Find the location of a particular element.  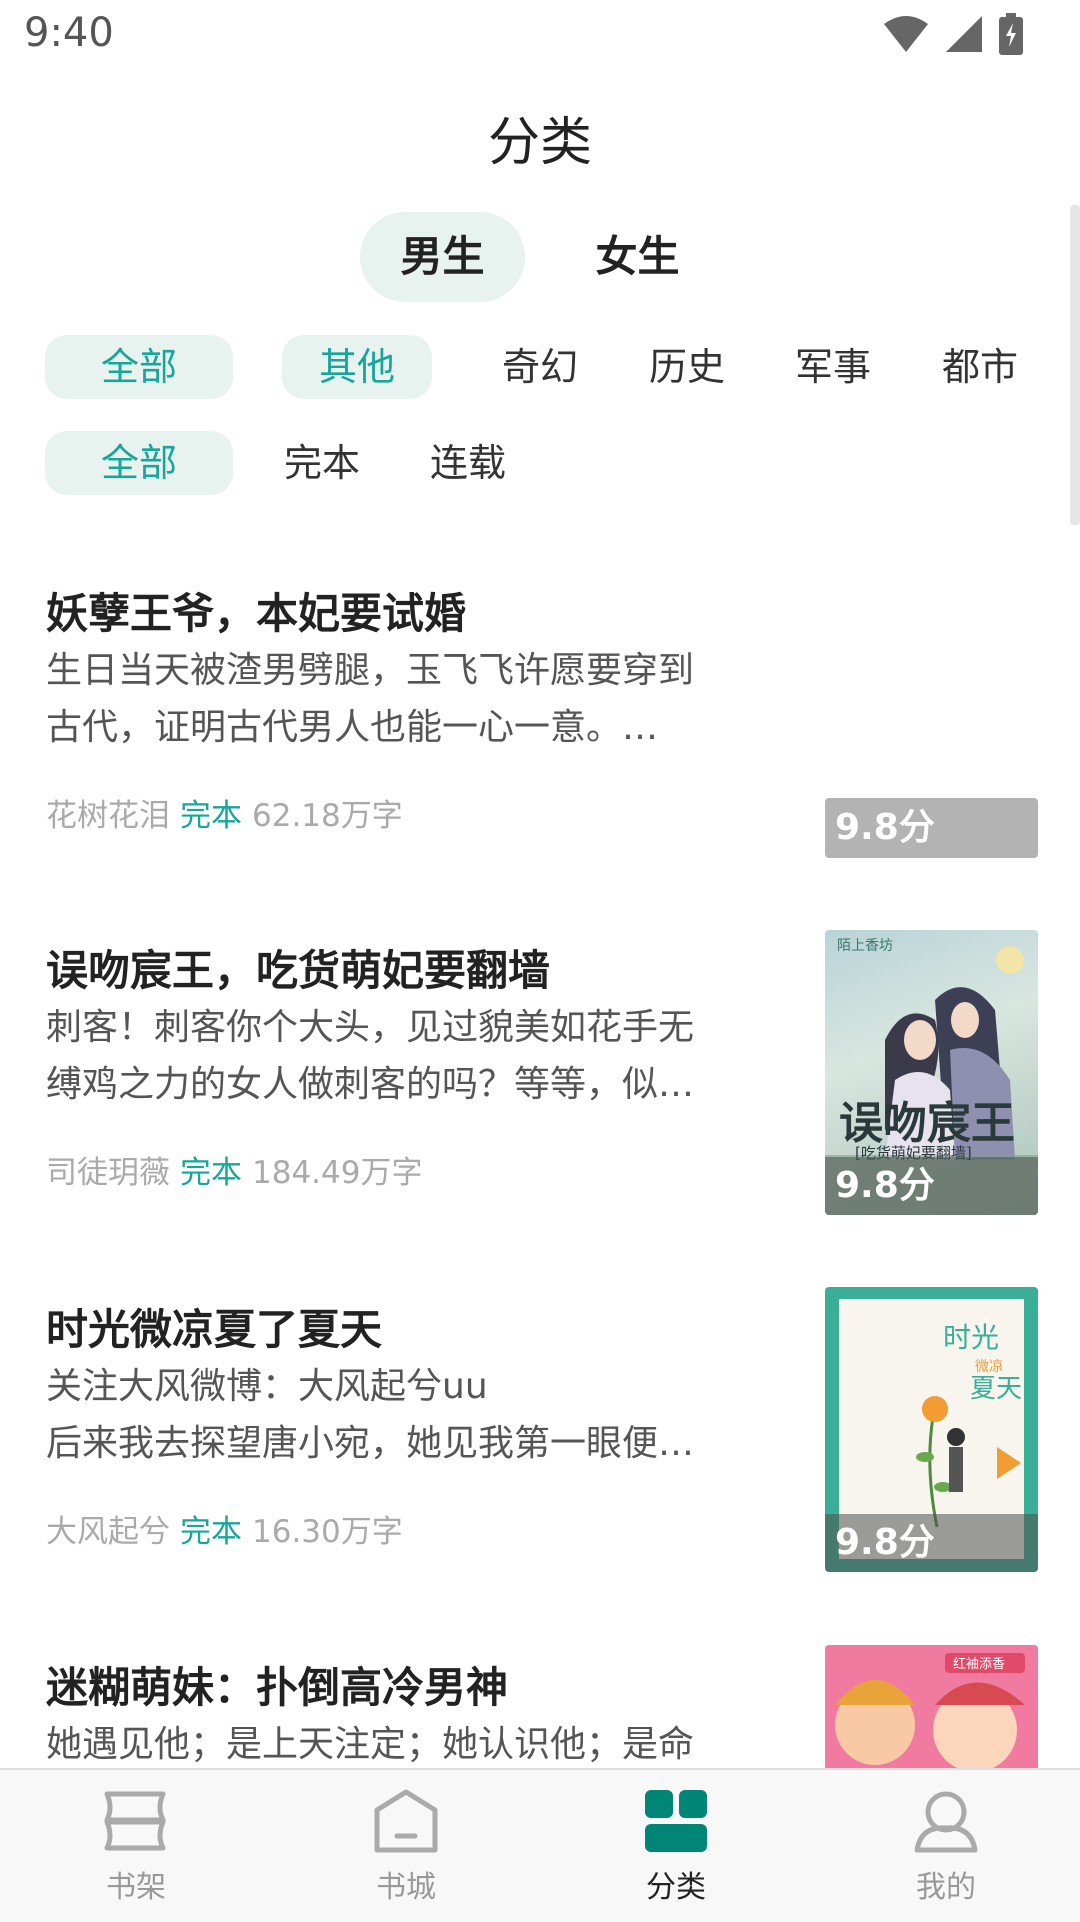

tab-label: 书架 is located at coordinates (136, 1887).